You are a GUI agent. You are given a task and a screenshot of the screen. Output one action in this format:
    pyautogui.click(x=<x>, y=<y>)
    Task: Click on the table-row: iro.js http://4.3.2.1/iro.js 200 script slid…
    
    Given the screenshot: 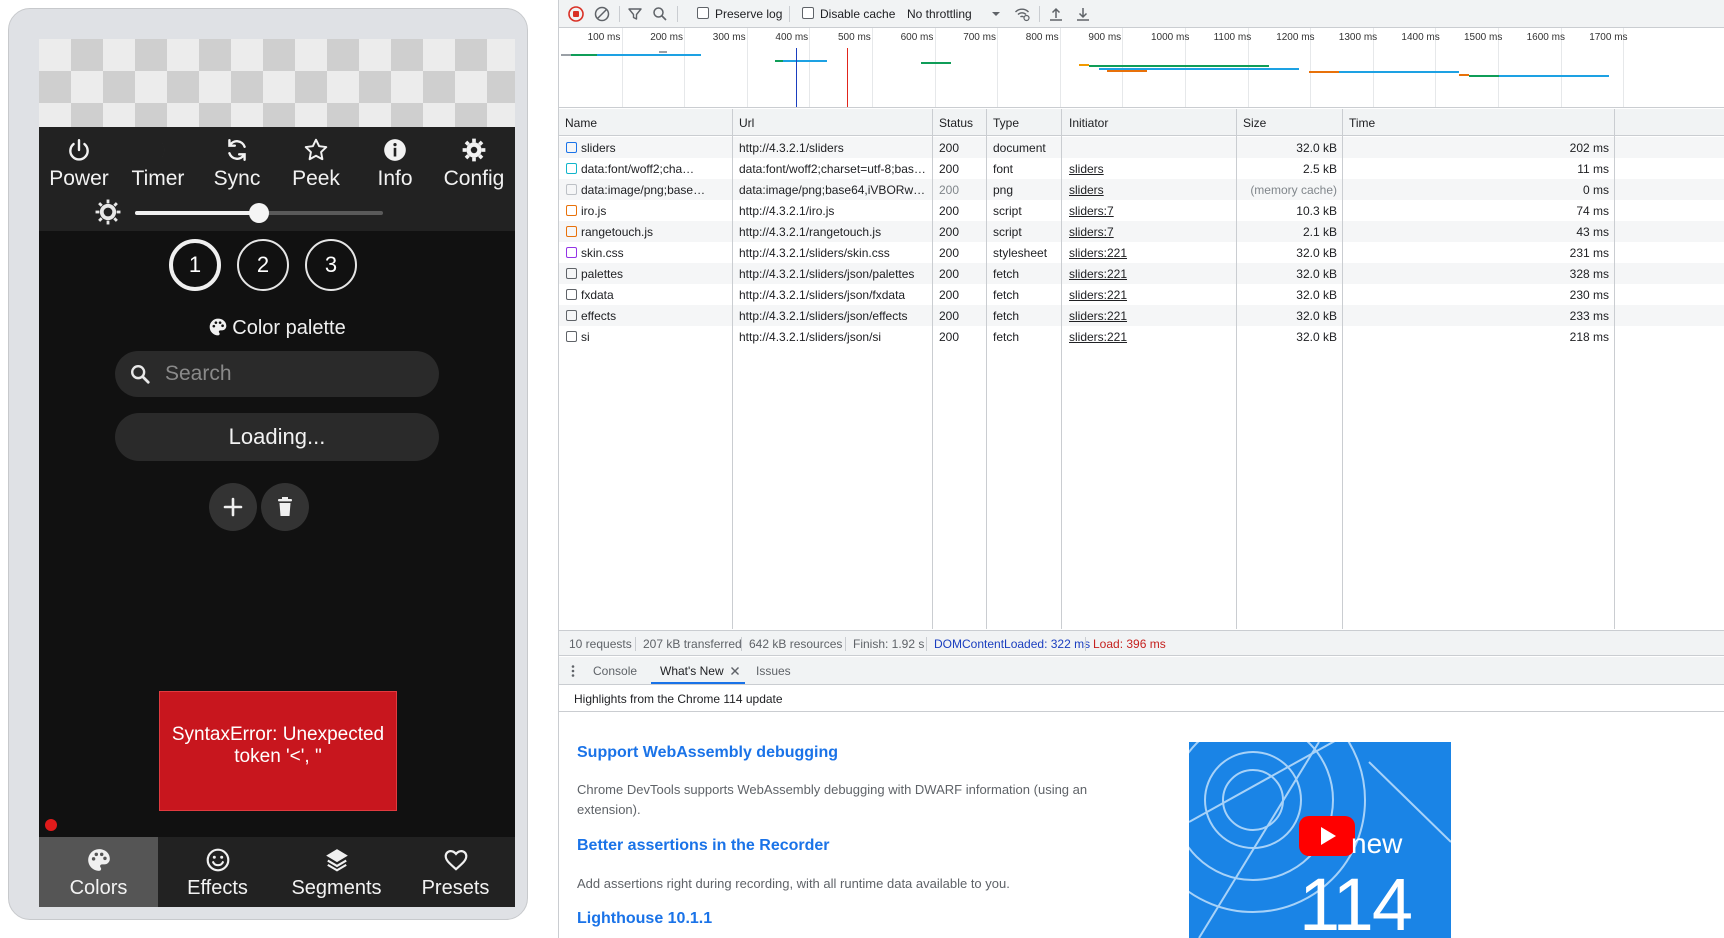 What is the action you would take?
    pyautogui.click(x=1141, y=210)
    